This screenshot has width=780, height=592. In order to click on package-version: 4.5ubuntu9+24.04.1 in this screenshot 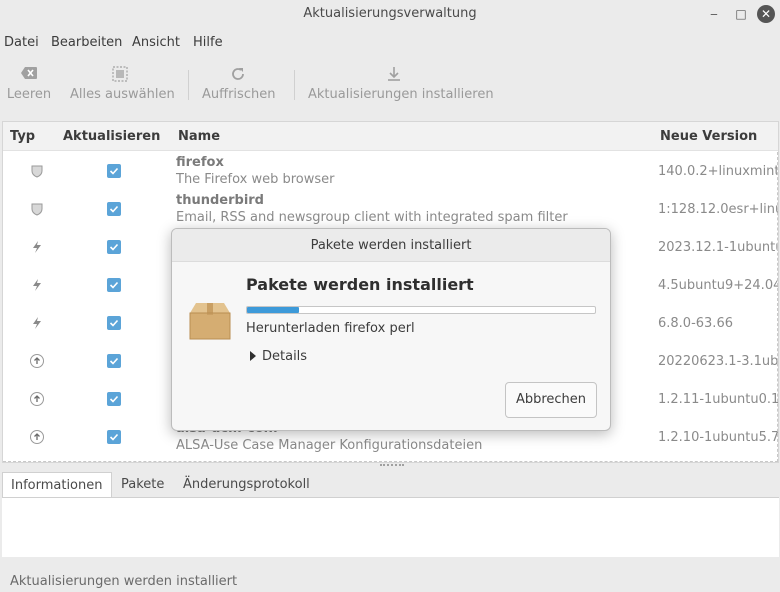, I will do `click(718, 285)`.